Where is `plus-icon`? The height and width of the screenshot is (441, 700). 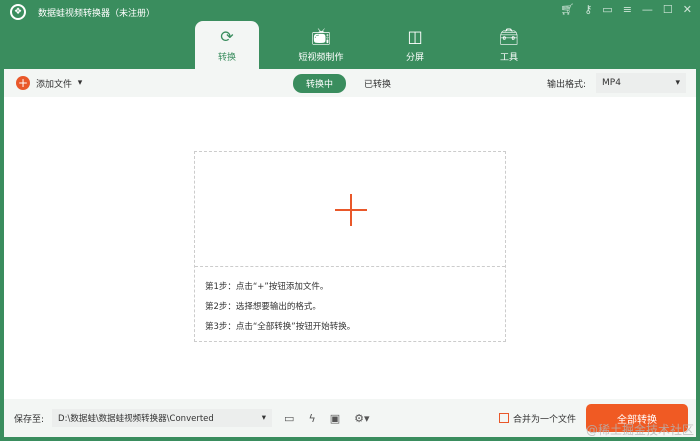 plus-icon is located at coordinates (351, 210).